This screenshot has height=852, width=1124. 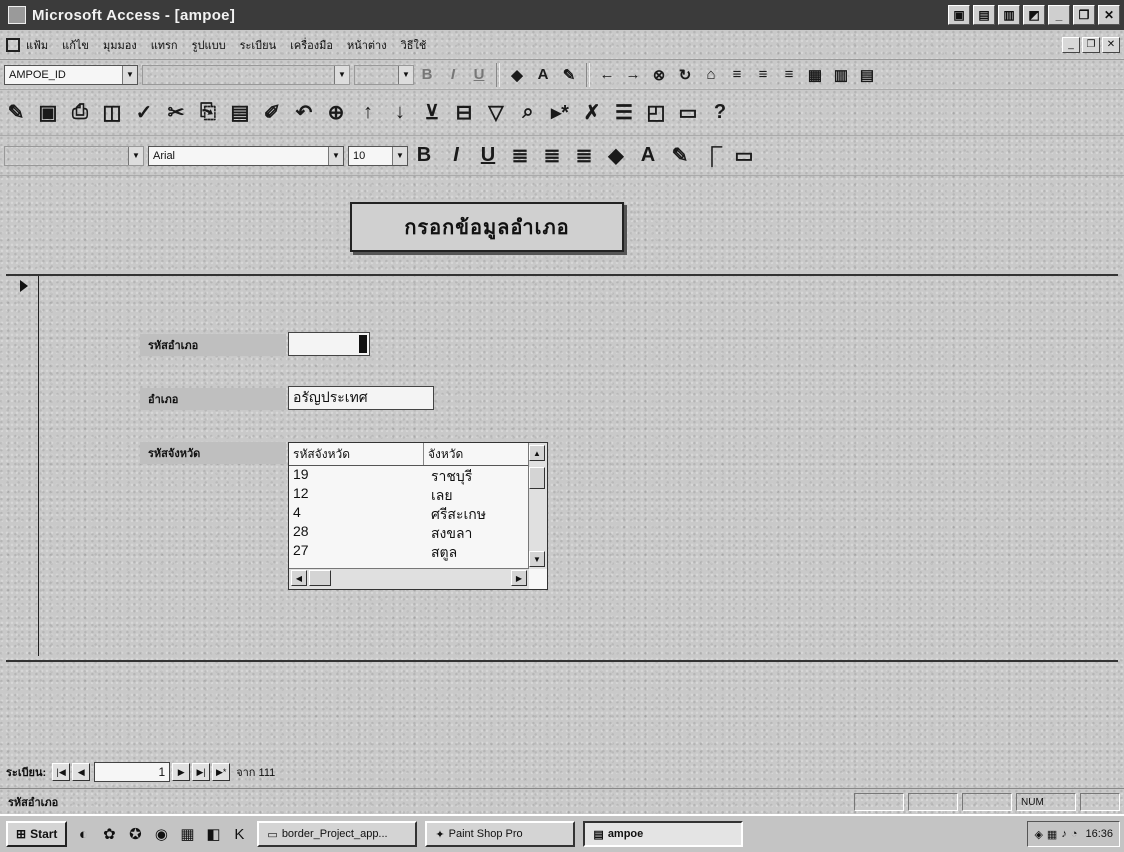 What do you see at coordinates (209, 45) in the screenshot?
I see `menu-format: รูปแบบ` at bounding box center [209, 45].